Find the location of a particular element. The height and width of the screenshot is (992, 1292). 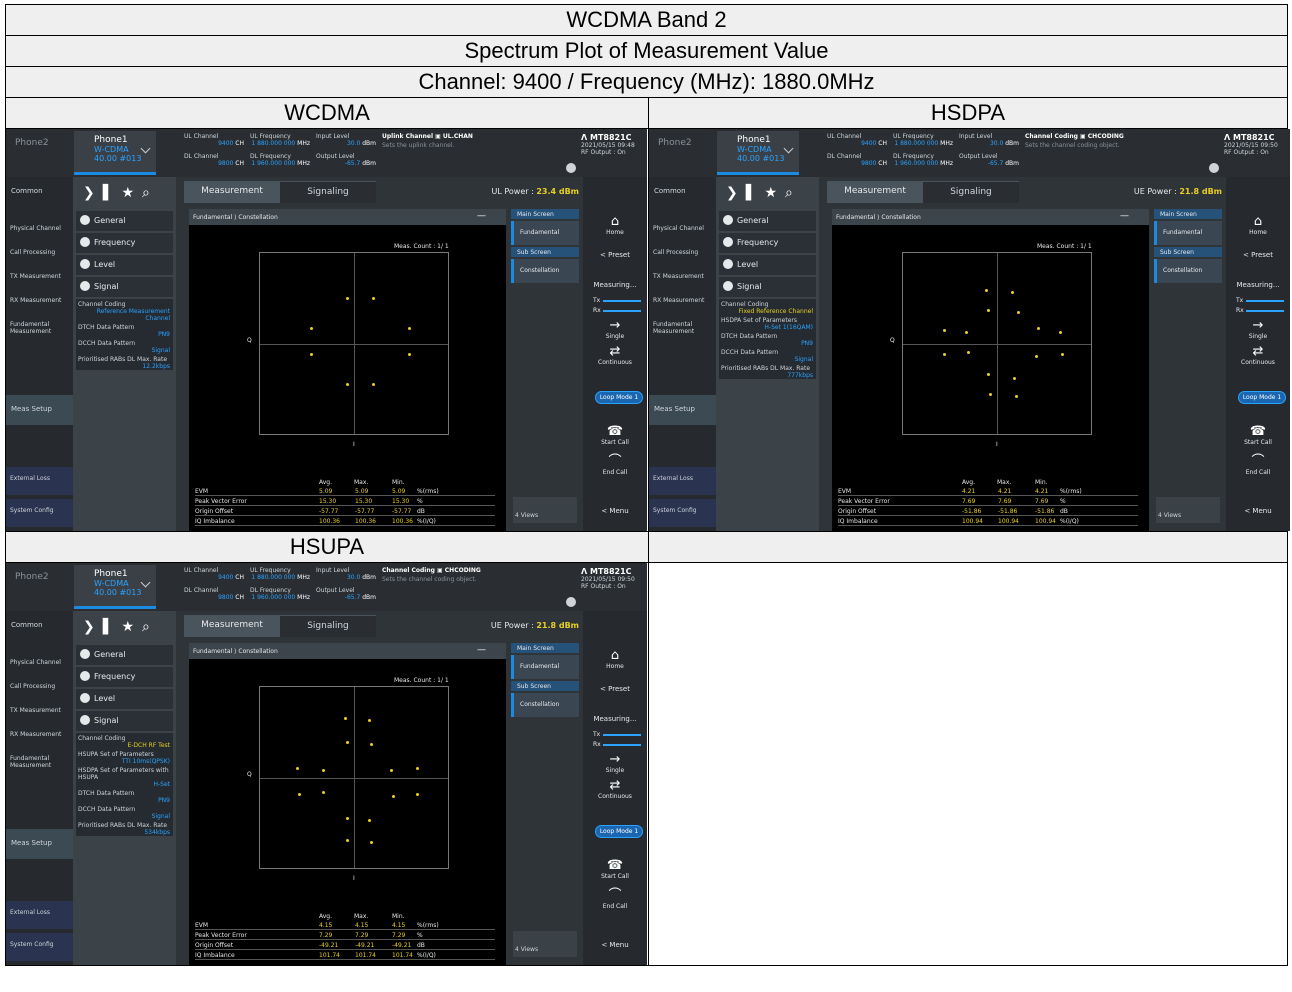

menu-button: < Menu is located at coordinates (1258, 511).